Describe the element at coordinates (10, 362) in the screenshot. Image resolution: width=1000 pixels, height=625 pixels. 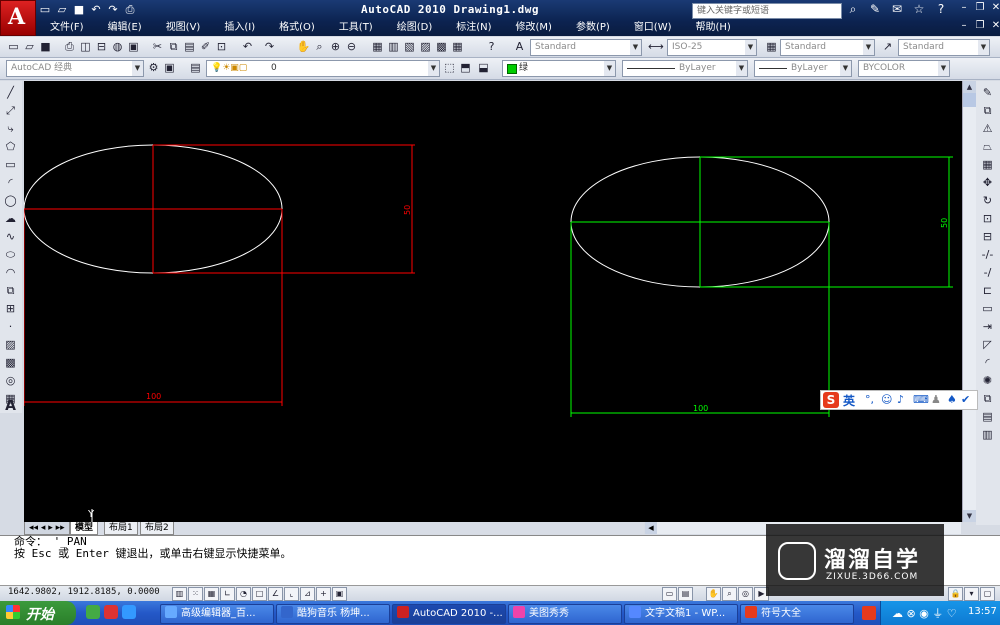
I see `gradient-icon: ▩` at that location.